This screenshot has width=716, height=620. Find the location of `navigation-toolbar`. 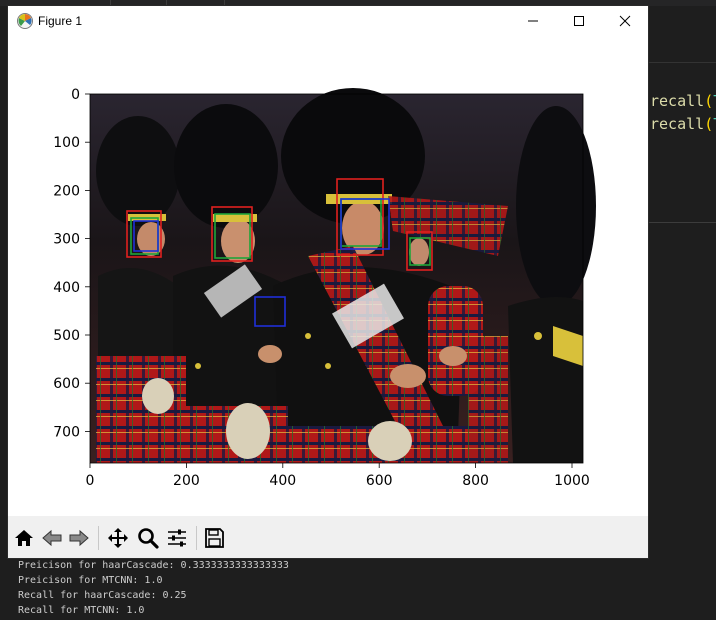

navigation-toolbar is located at coordinates (328, 537).